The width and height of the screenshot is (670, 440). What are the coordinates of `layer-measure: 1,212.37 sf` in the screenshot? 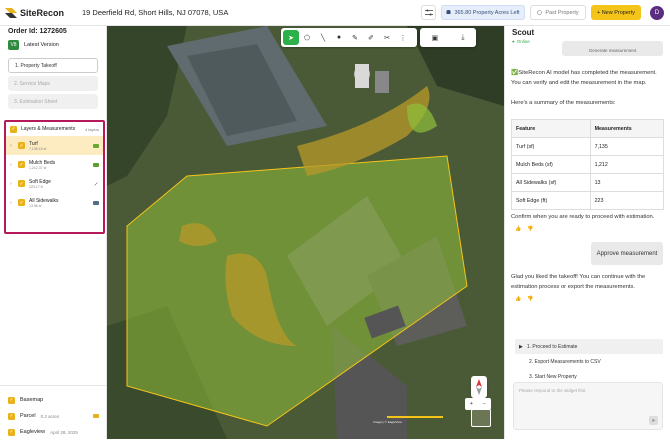 It's located at (38, 167).